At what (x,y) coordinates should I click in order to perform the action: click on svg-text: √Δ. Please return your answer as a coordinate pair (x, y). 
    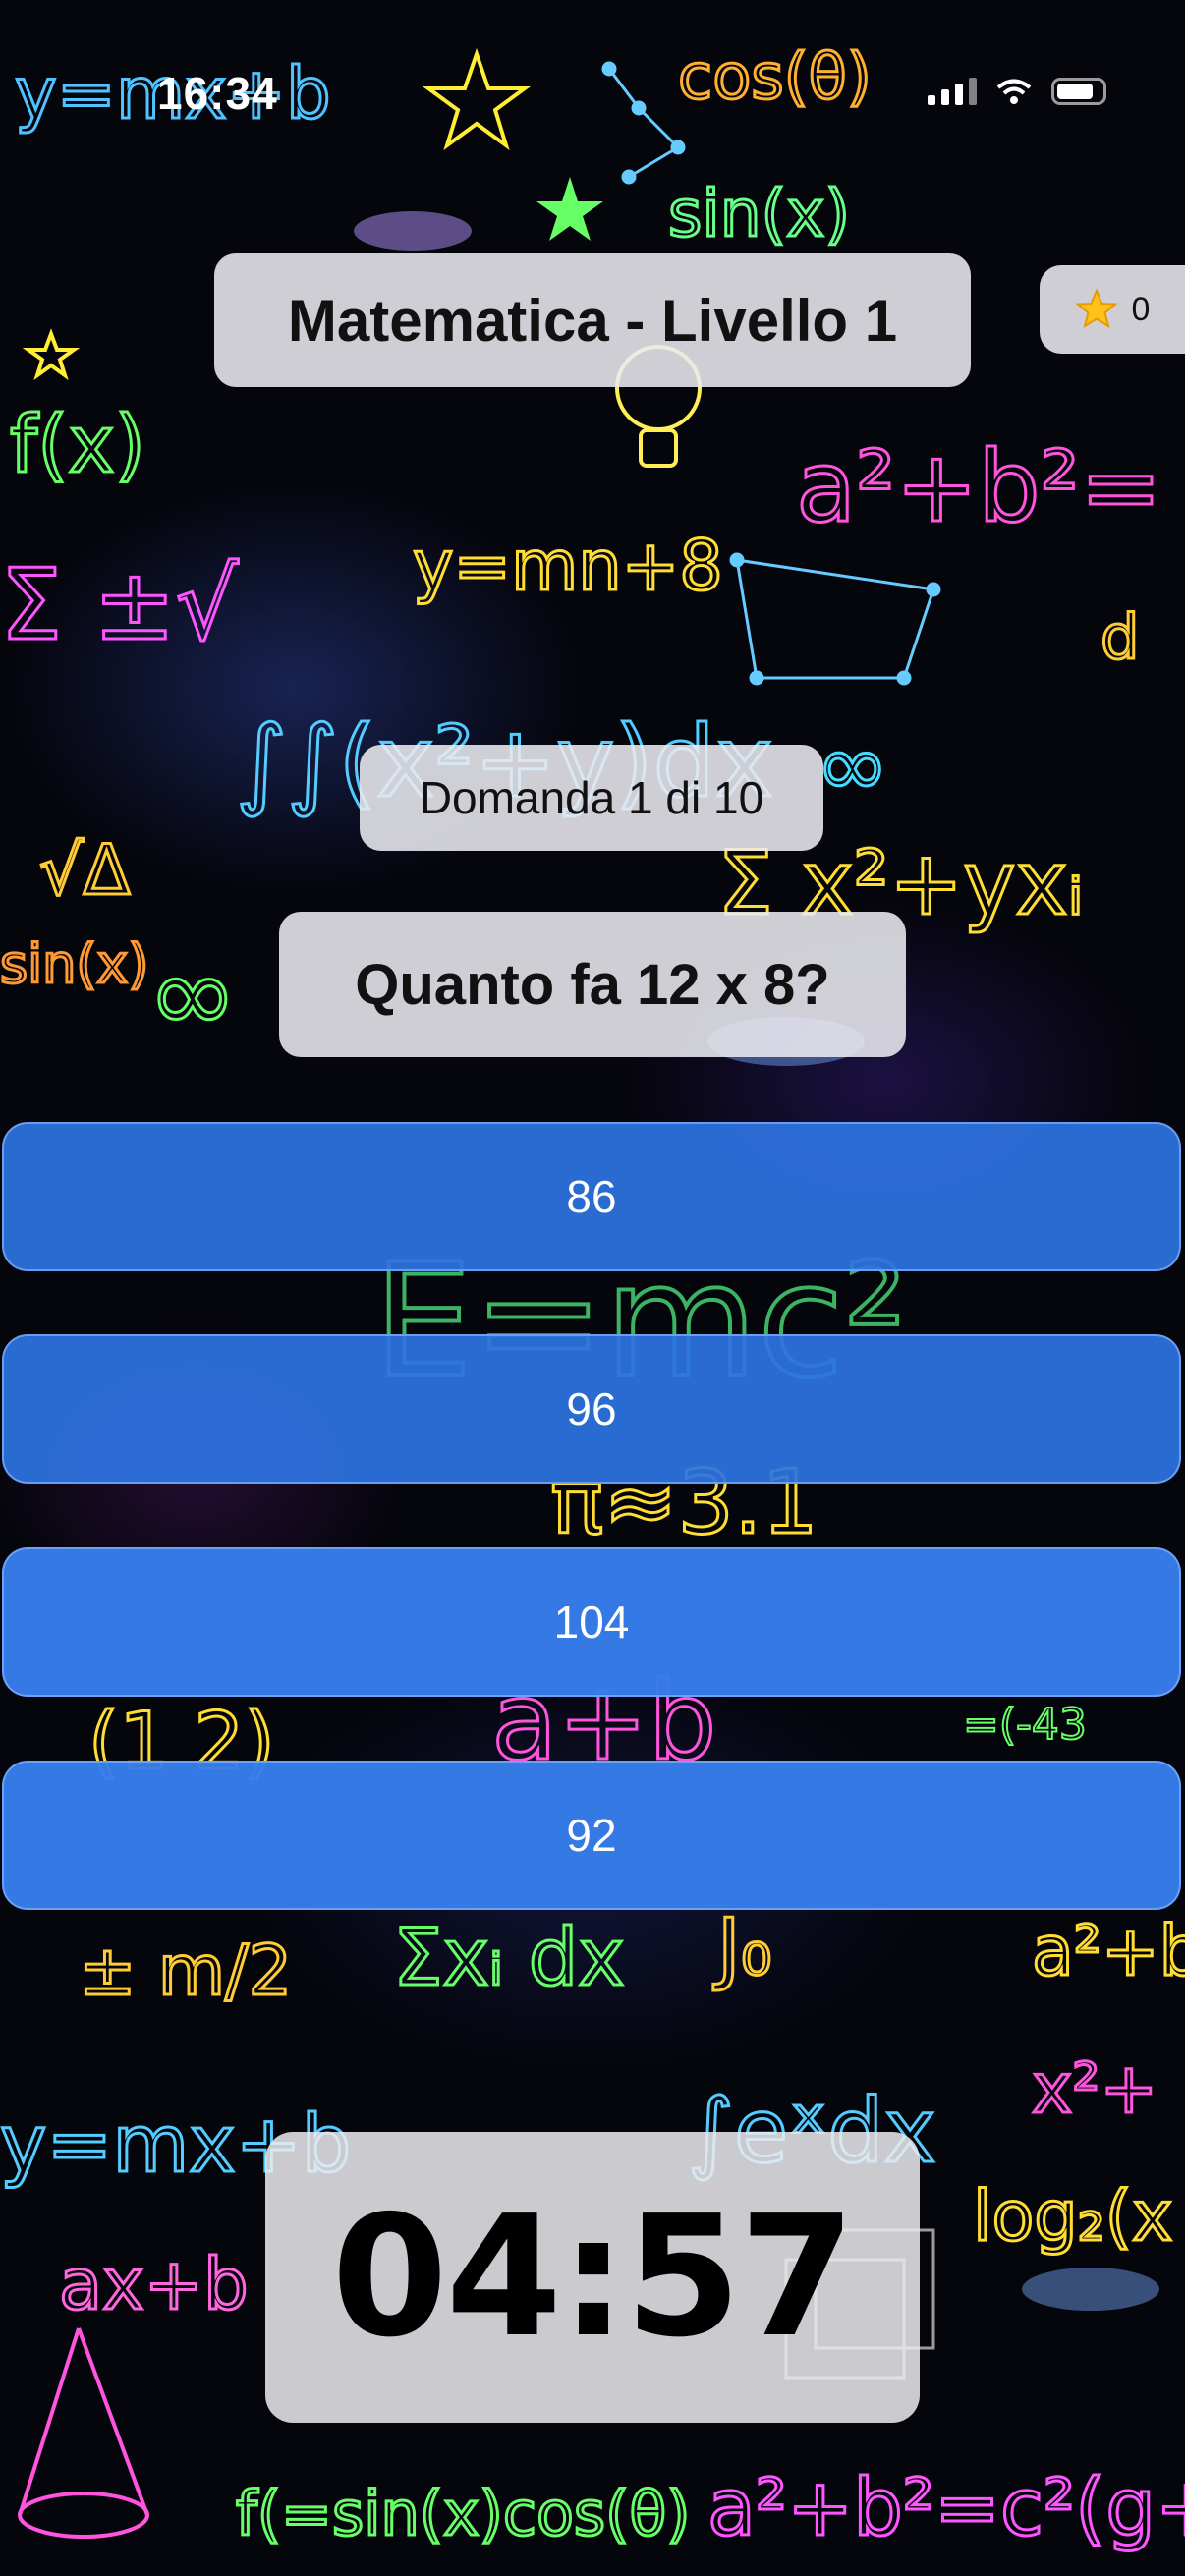
    Looking at the image, I should click on (85, 870).